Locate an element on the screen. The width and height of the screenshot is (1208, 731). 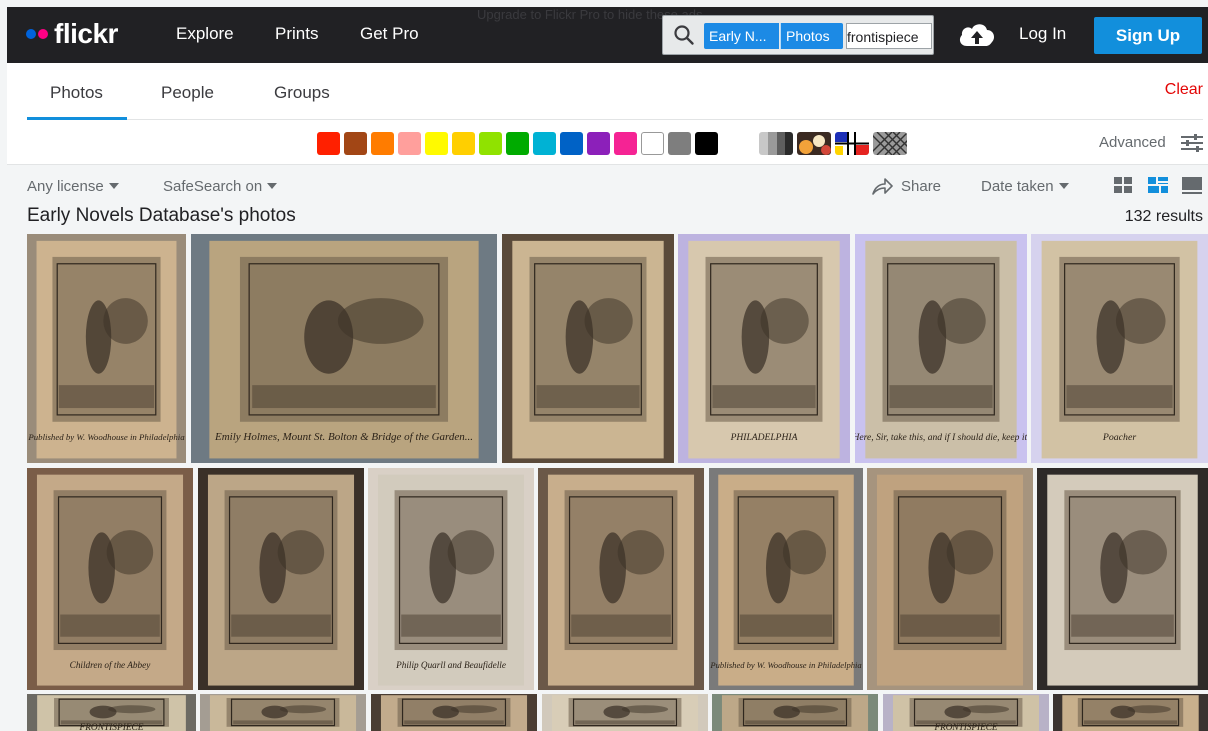
nav-explore: Explore is located at coordinates (205, 34).